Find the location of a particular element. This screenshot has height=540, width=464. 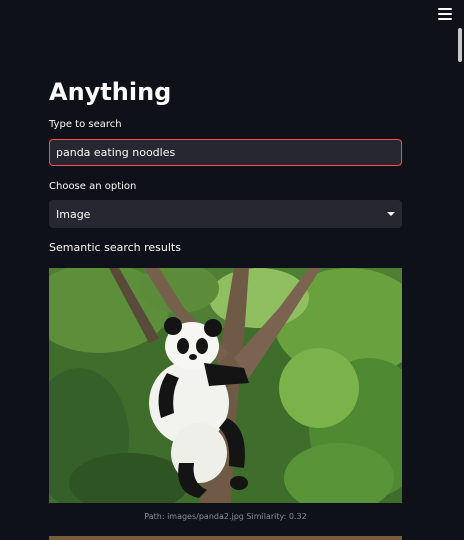

hamburger-menu-icon is located at coordinates (445, 14).